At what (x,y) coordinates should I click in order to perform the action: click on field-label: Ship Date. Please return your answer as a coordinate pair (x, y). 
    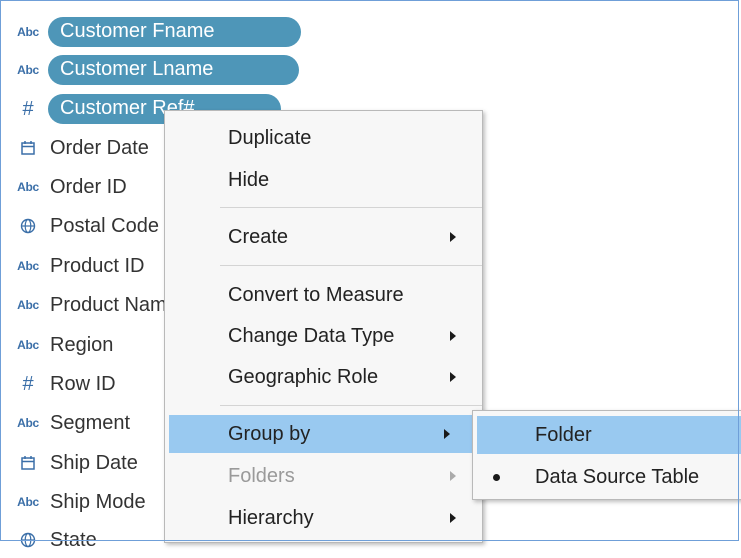
    Looking at the image, I should click on (94, 462).